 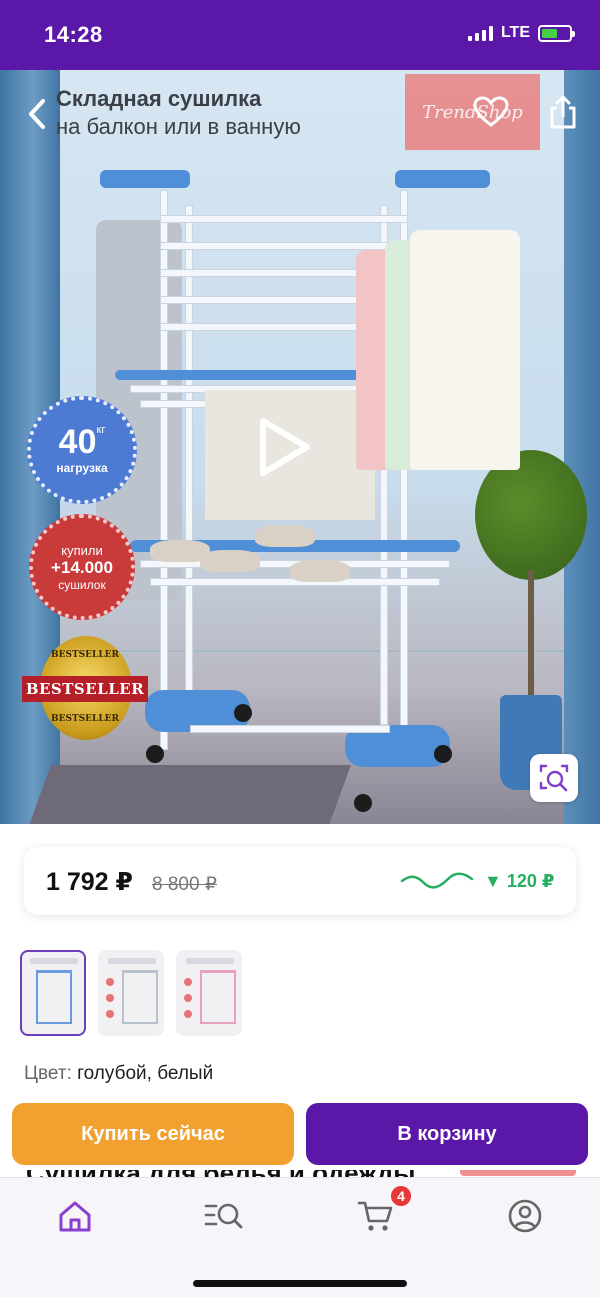 I want to click on play-video-button, so click(x=285, y=447).